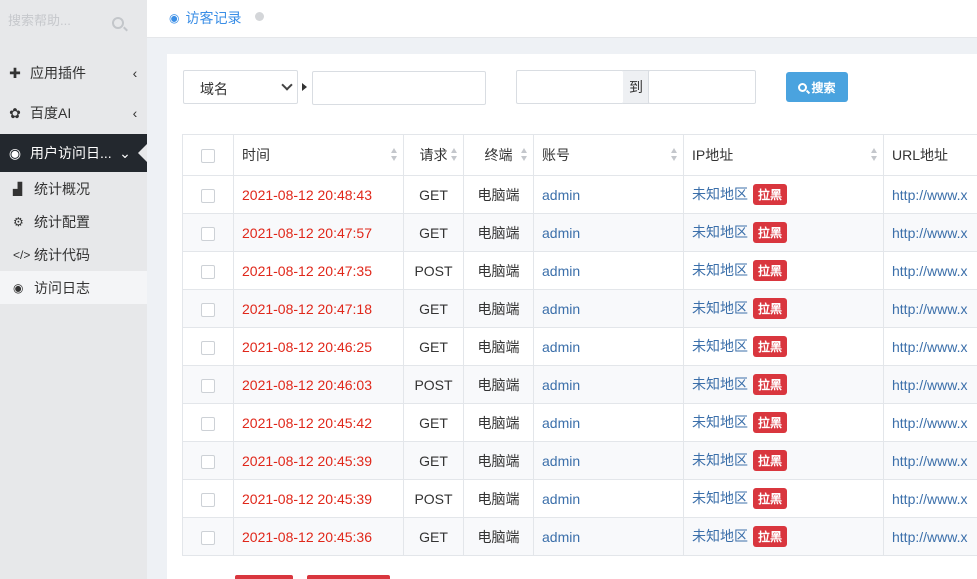  What do you see at coordinates (433, 155) in the screenshot?
I see `column-header-method: 请求` at bounding box center [433, 155].